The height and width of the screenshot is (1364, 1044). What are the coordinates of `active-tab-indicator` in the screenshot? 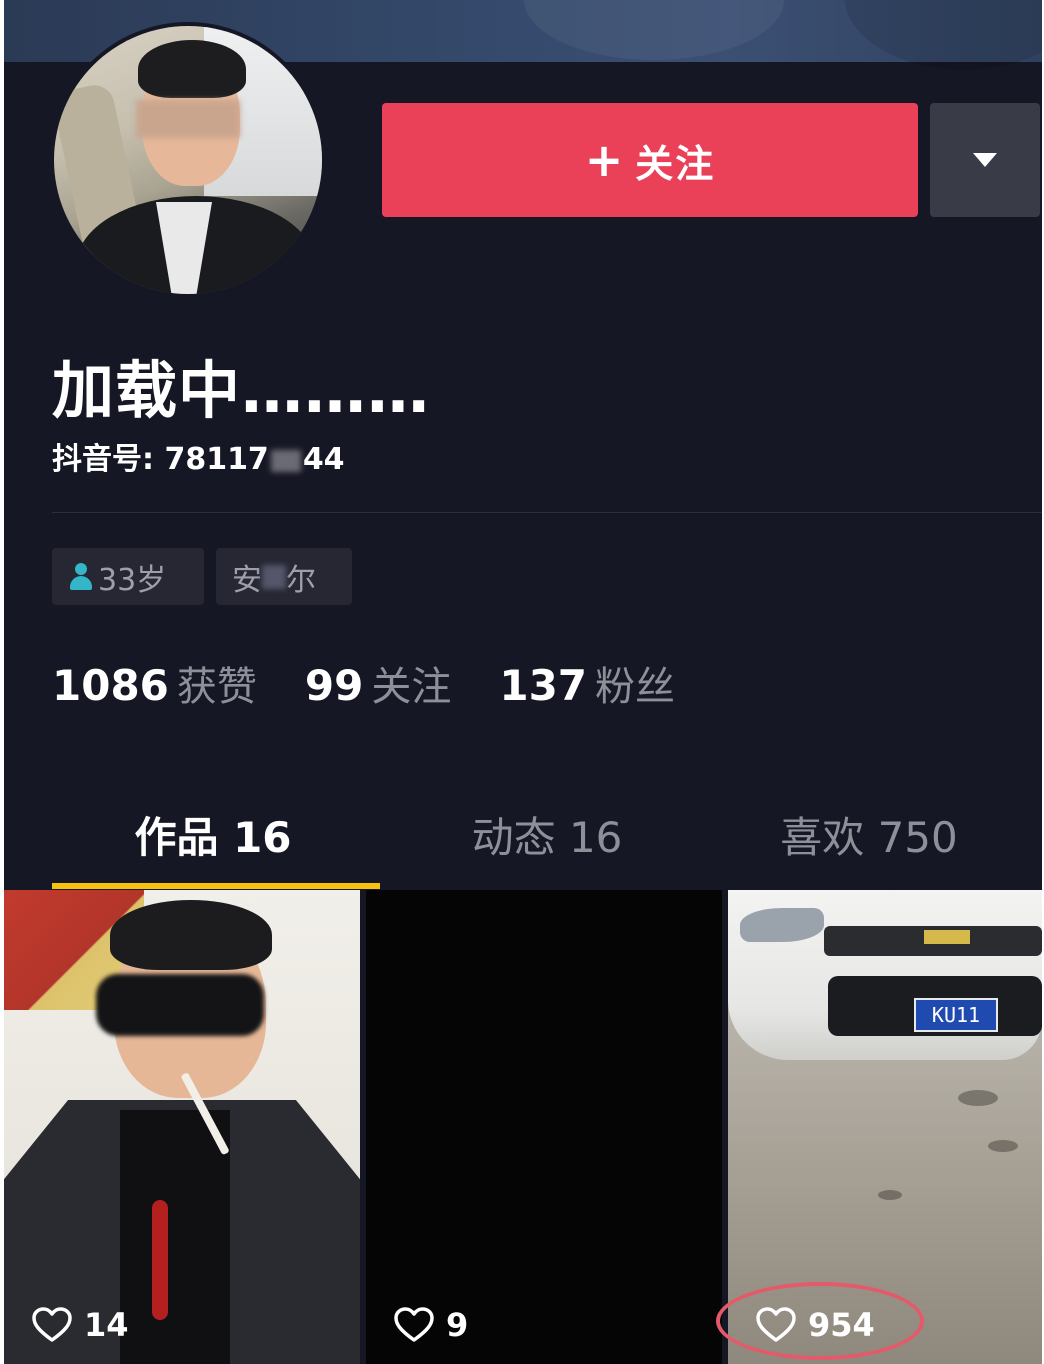 It's located at (216, 886).